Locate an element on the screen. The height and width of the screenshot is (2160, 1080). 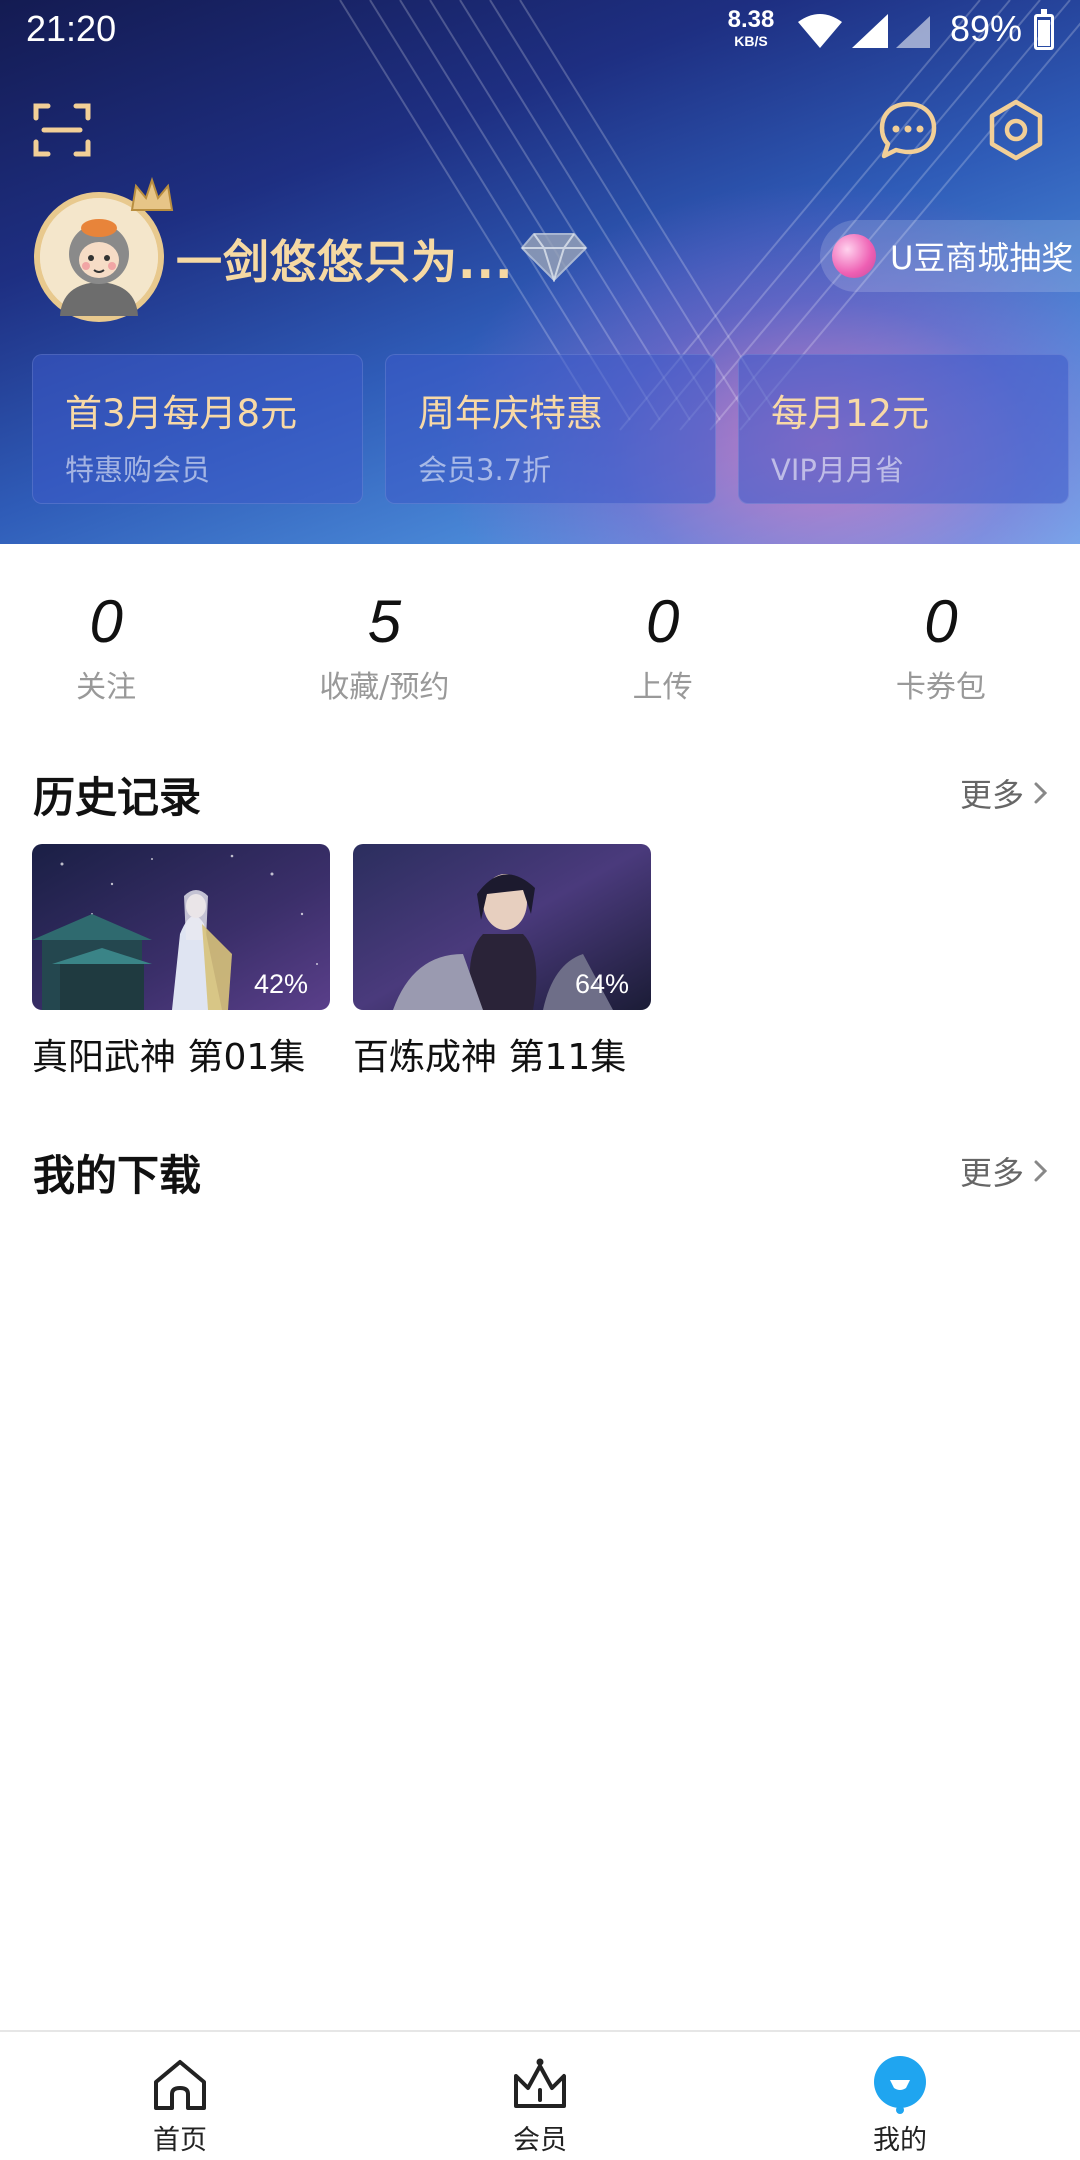
stat-following: 0 关注 is located at coordinates (122, 648).